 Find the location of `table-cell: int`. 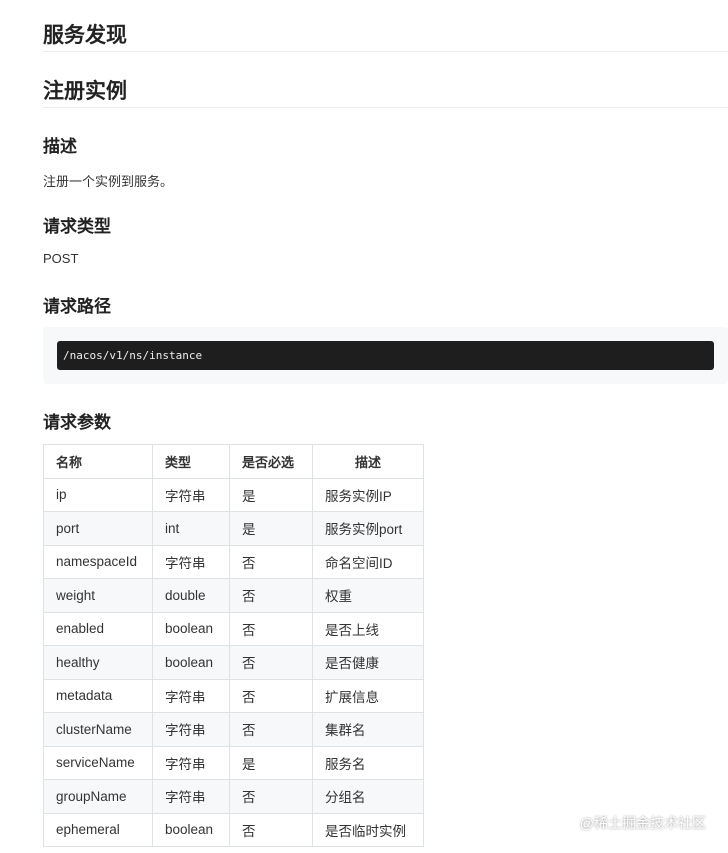

table-cell: int is located at coordinates (191, 528).